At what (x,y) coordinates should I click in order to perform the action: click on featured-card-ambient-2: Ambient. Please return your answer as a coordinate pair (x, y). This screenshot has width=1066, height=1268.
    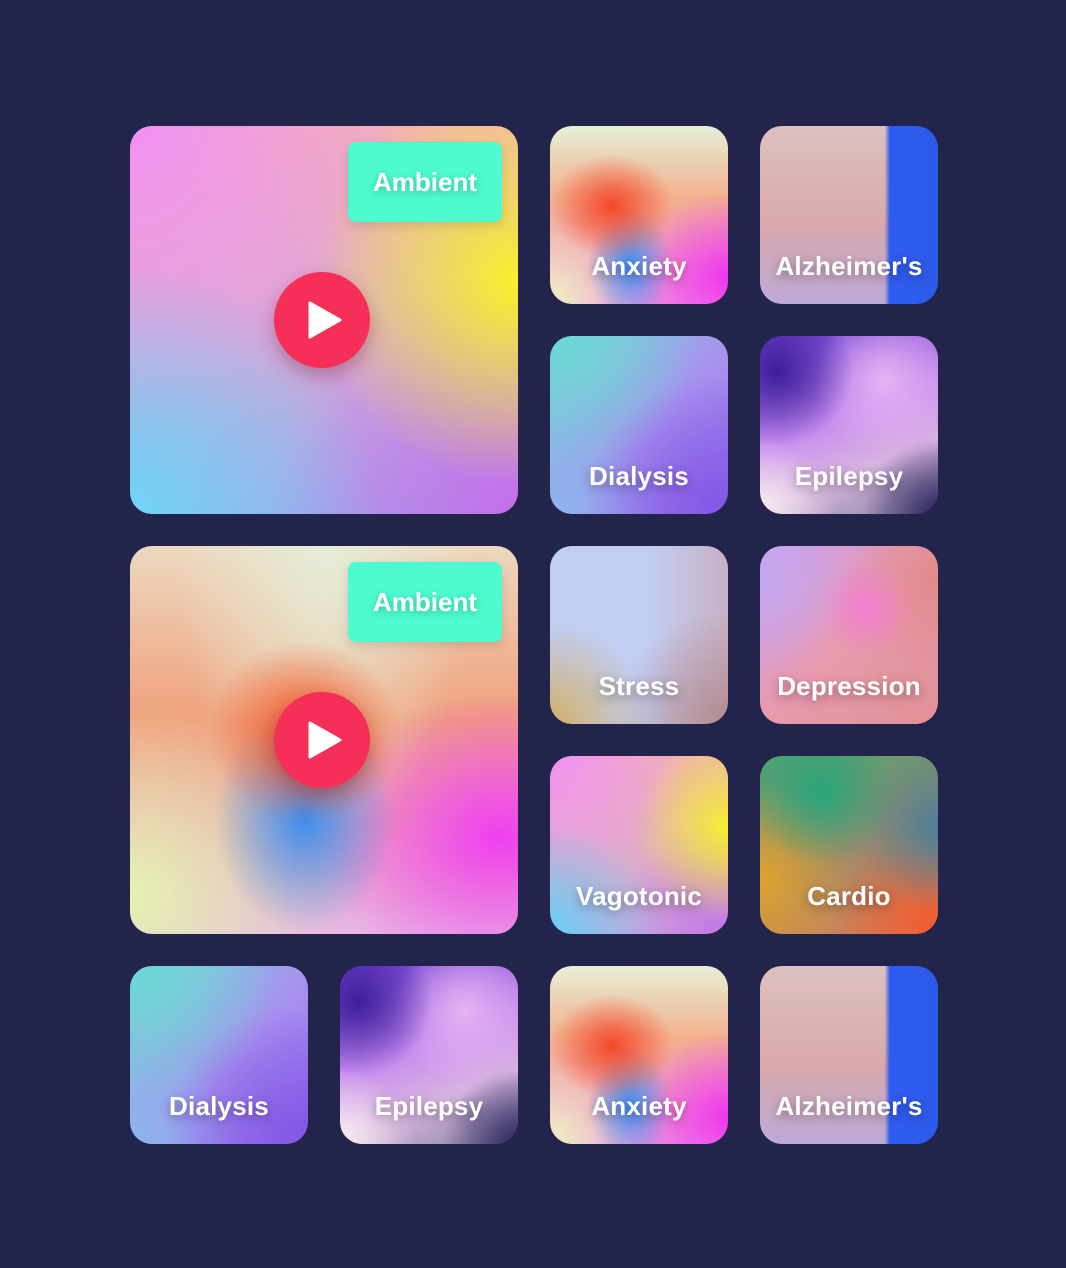
    Looking at the image, I should click on (324, 740).